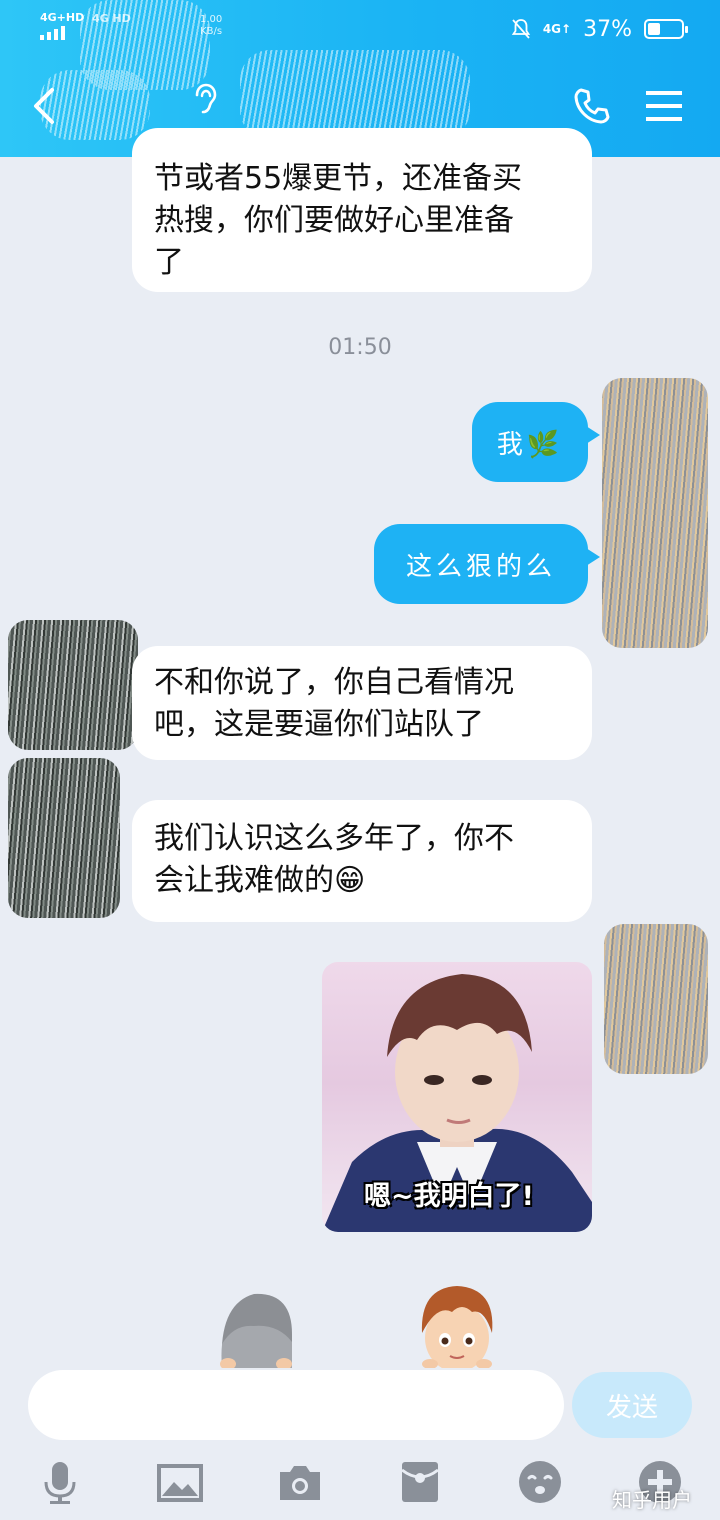 The height and width of the screenshot is (1520, 720). What do you see at coordinates (360, 347) in the screenshot?
I see `message-timestamp: 01:50` at bounding box center [360, 347].